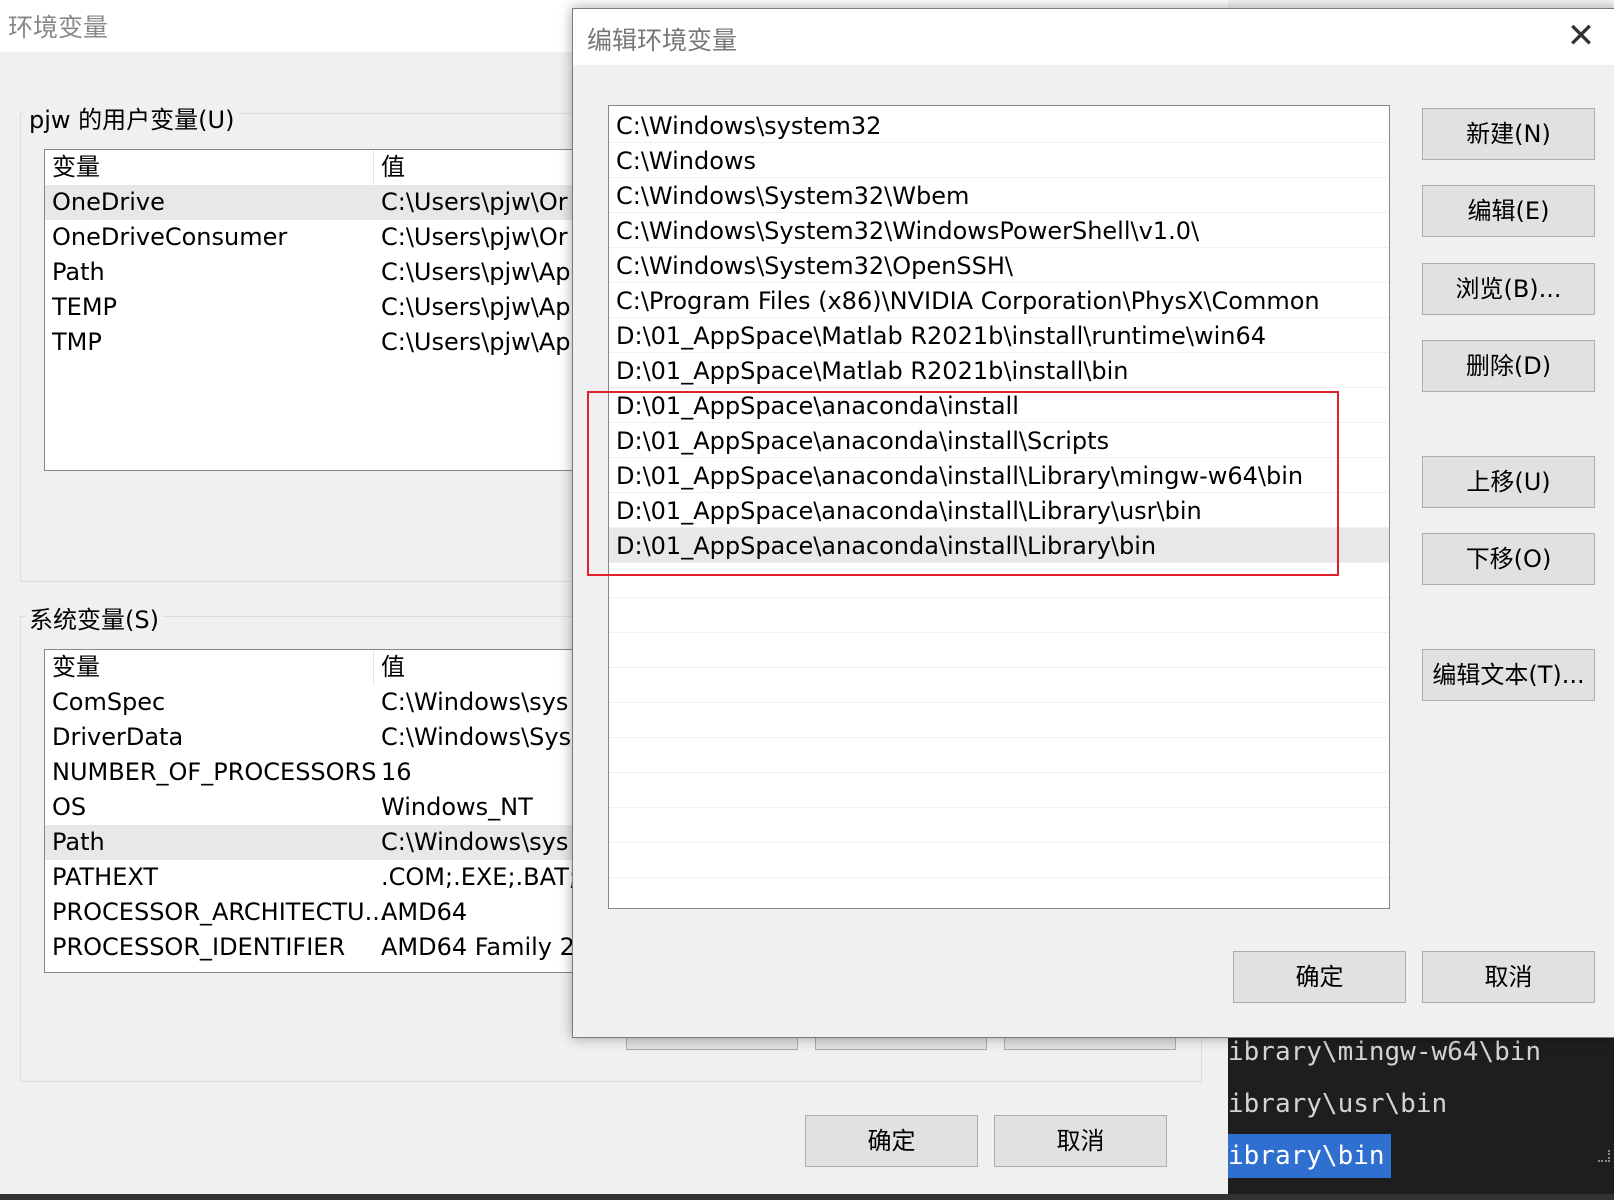 The height and width of the screenshot is (1200, 1614). Describe the element at coordinates (963, 483) in the screenshot. I see `highlight-annotation-box` at that location.